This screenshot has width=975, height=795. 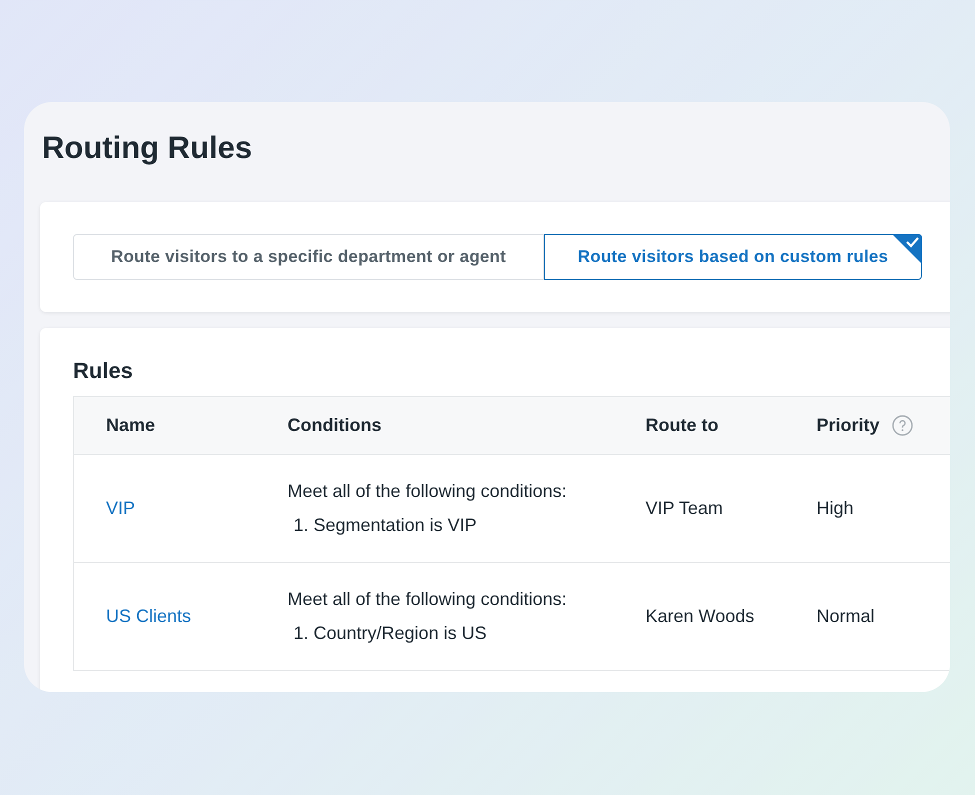 I want to click on page-title: Routing Rules, so click(x=147, y=148).